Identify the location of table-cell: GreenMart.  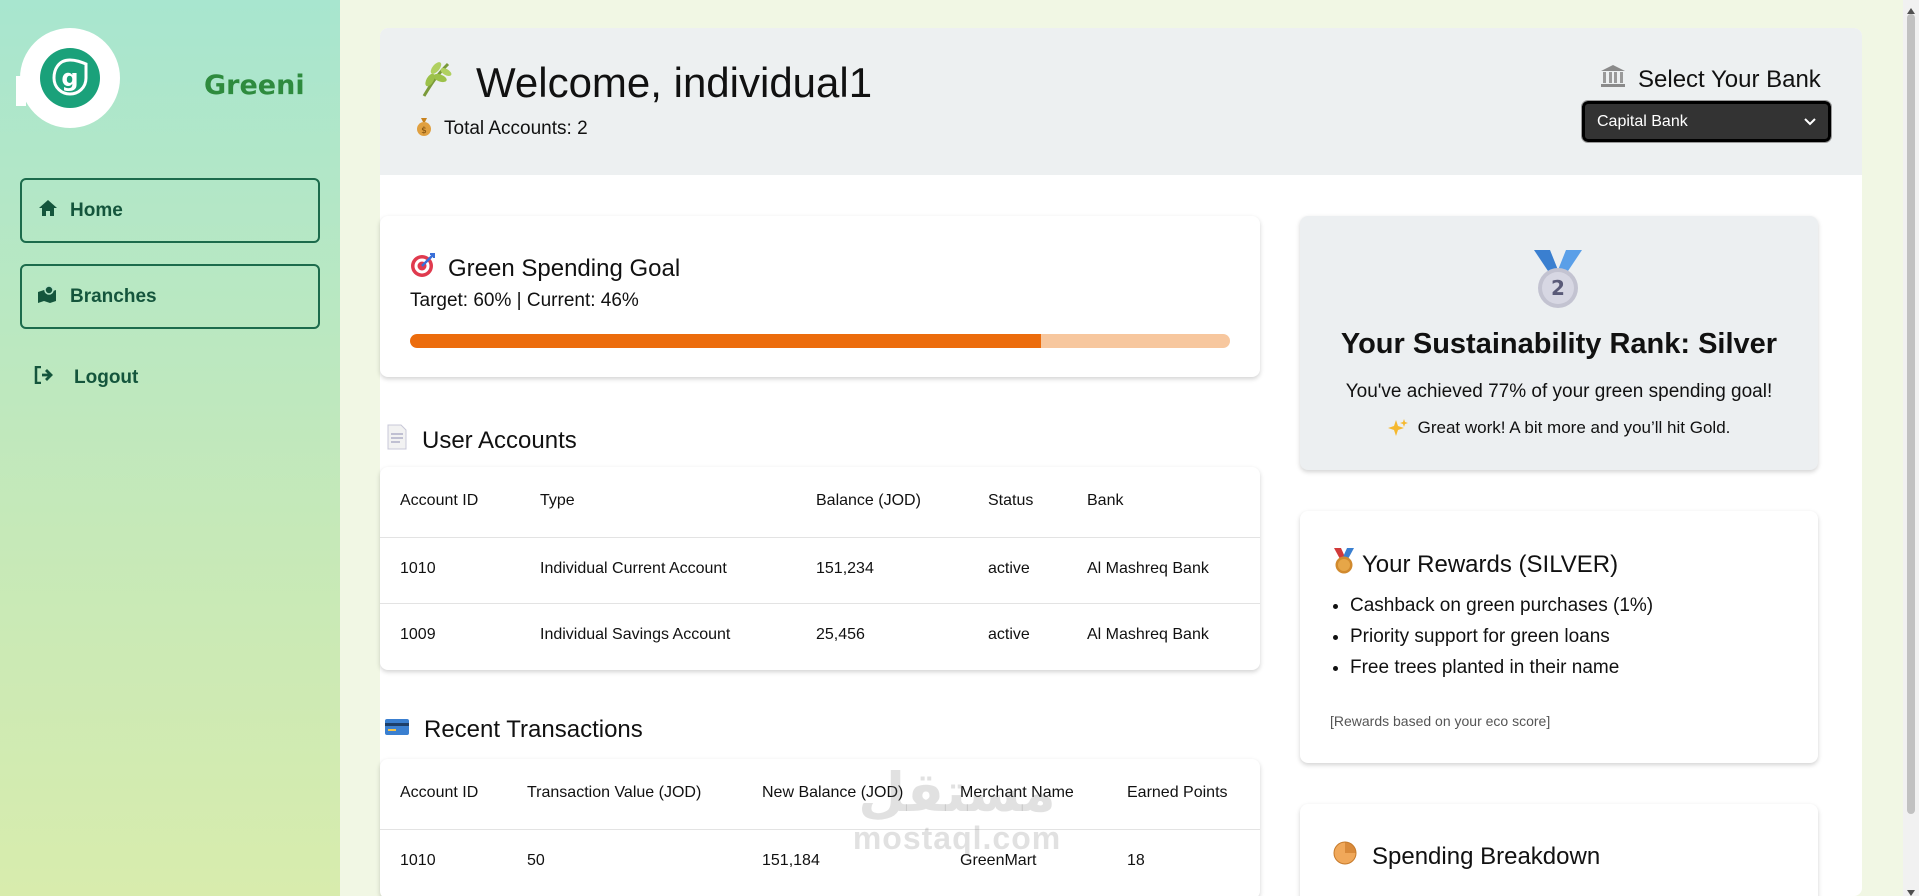
(998, 860).